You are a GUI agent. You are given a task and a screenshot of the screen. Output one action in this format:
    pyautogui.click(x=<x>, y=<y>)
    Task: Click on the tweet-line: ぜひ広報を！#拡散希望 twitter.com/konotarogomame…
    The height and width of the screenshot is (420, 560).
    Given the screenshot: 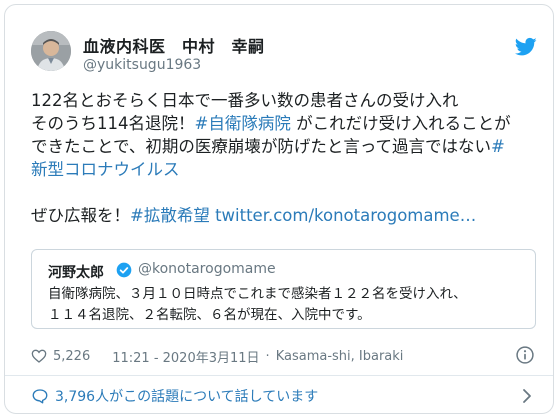 What is the action you would take?
    pyautogui.click(x=288, y=215)
    